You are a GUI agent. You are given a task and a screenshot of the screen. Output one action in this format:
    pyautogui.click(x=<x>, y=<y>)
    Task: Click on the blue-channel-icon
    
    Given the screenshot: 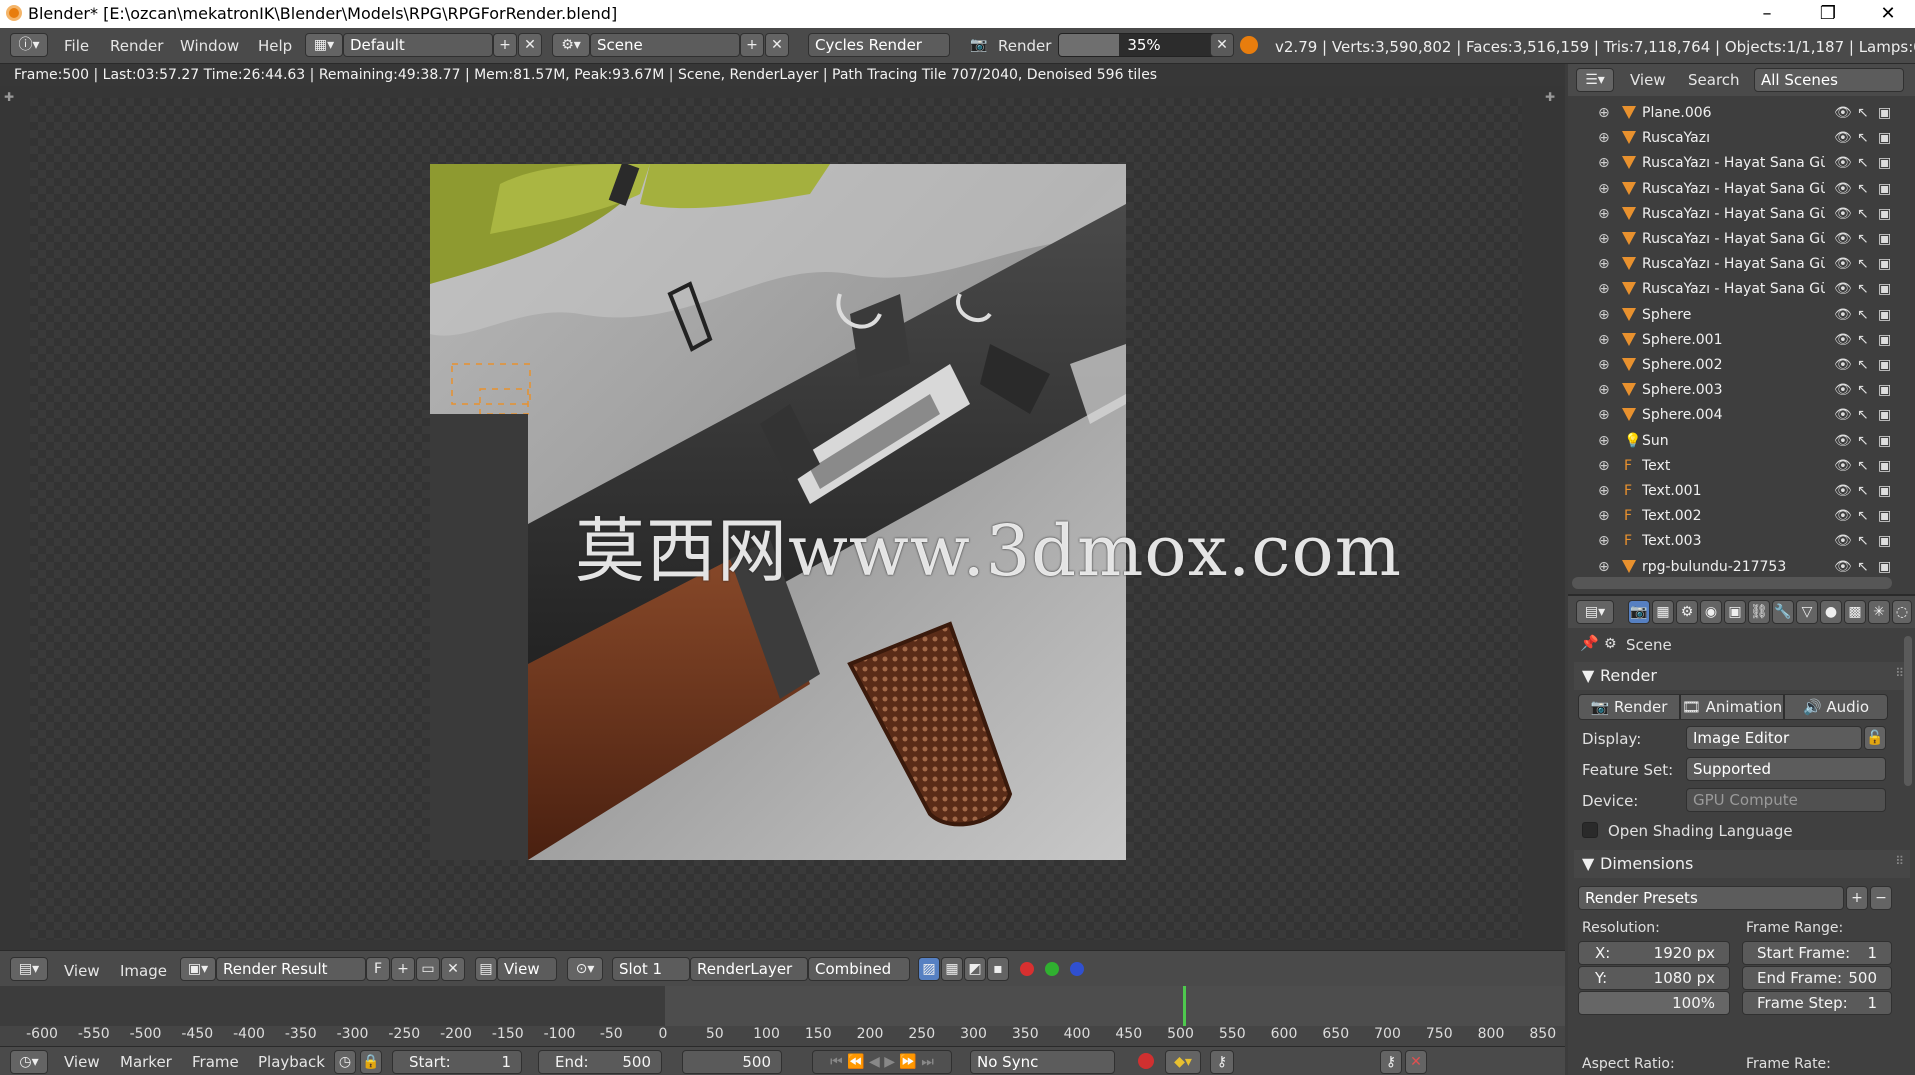 What is the action you would take?
    pyautogui.click(x=1077, y=969)
    